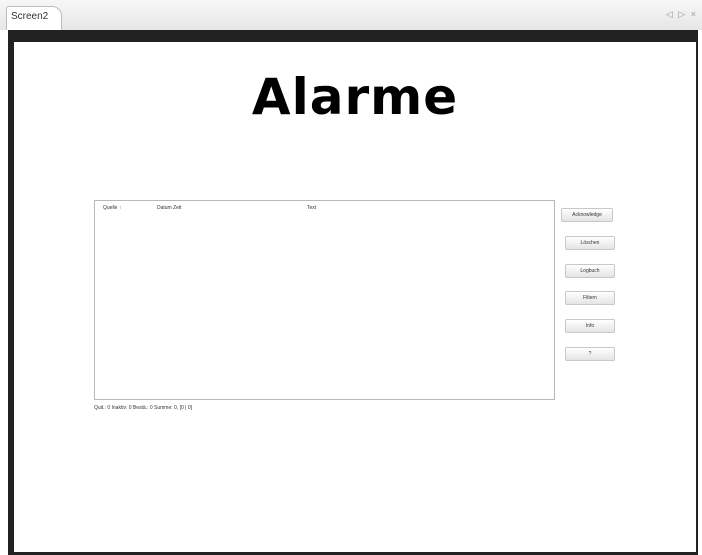 The image size is (702, 555). I want to click on scroll-left-icon: ◁, so click(669, 14).